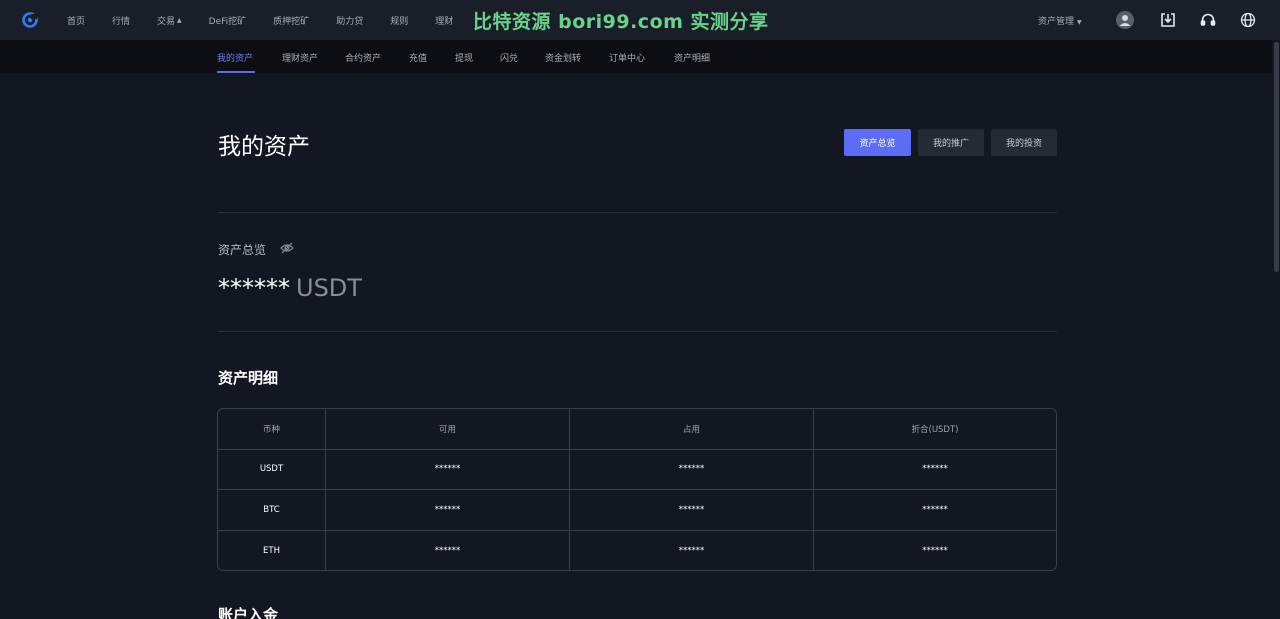  What do you see at coordinates (418, 57) in the screenshot?
I see `subnav-deposit: 充值` at bounding box center [418, 57].